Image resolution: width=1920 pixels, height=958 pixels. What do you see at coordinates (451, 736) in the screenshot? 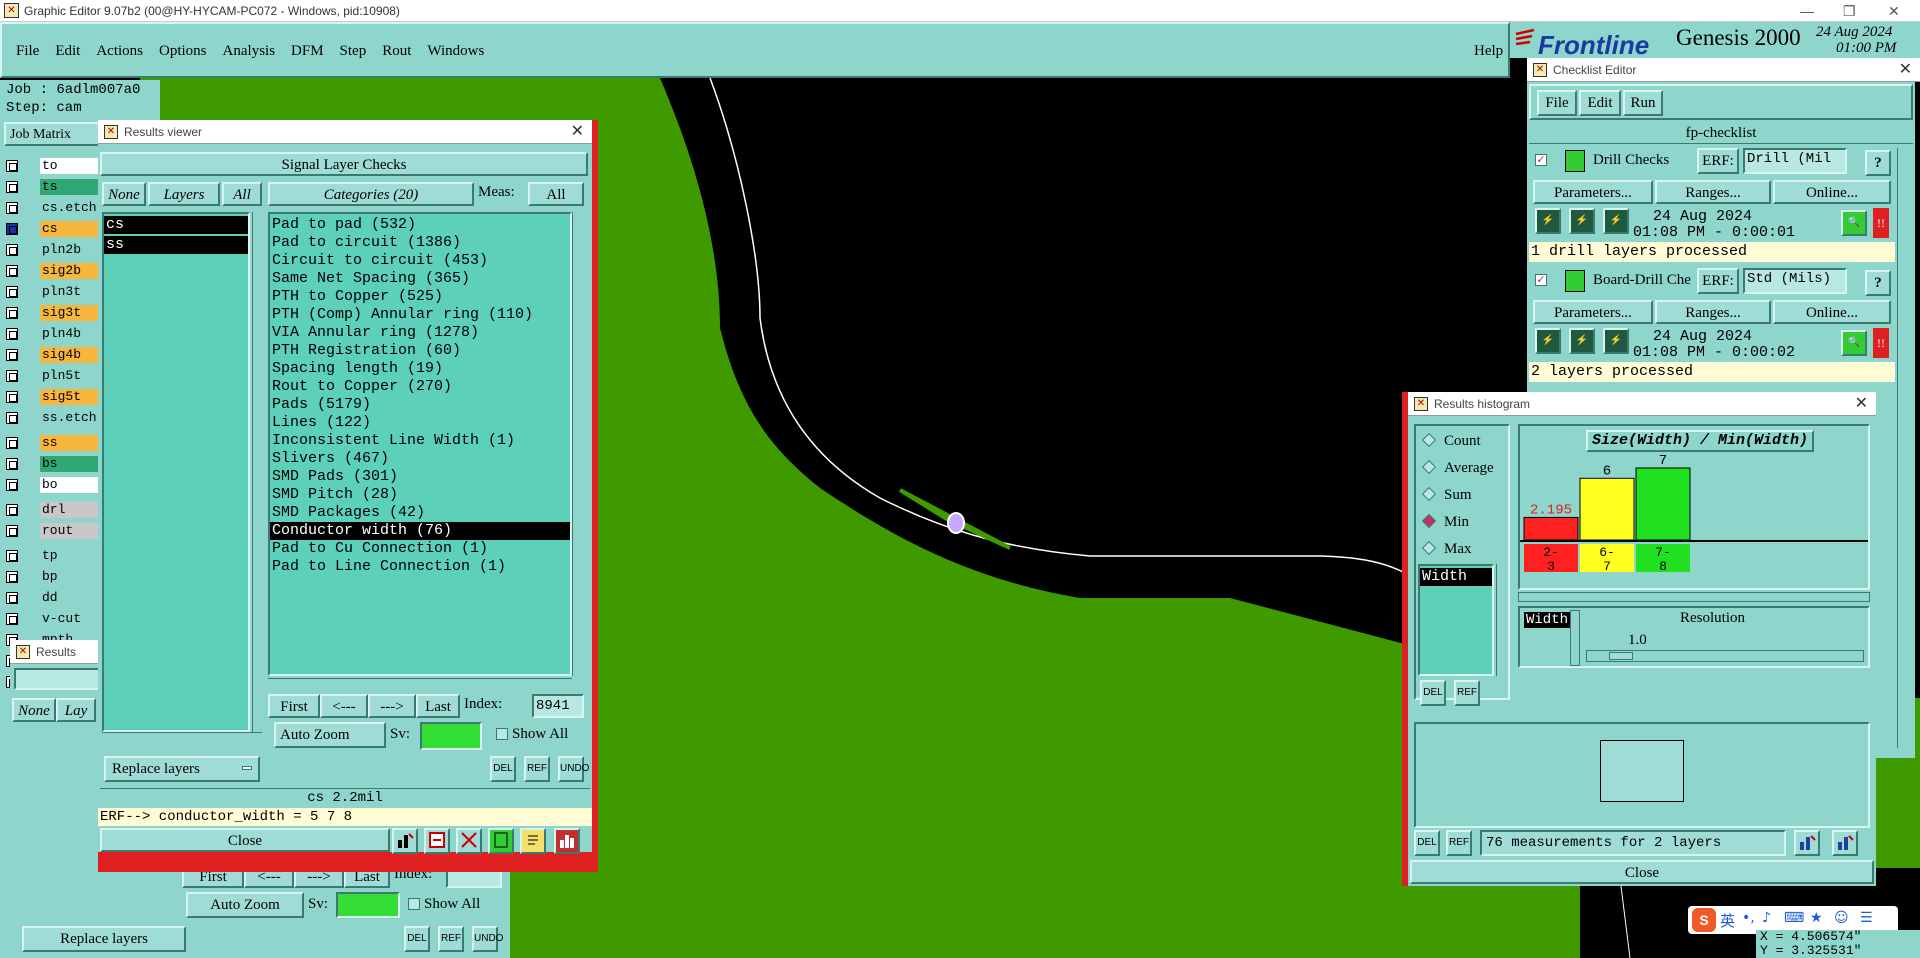
I see `sv-select` at bounding box center [451, 736].